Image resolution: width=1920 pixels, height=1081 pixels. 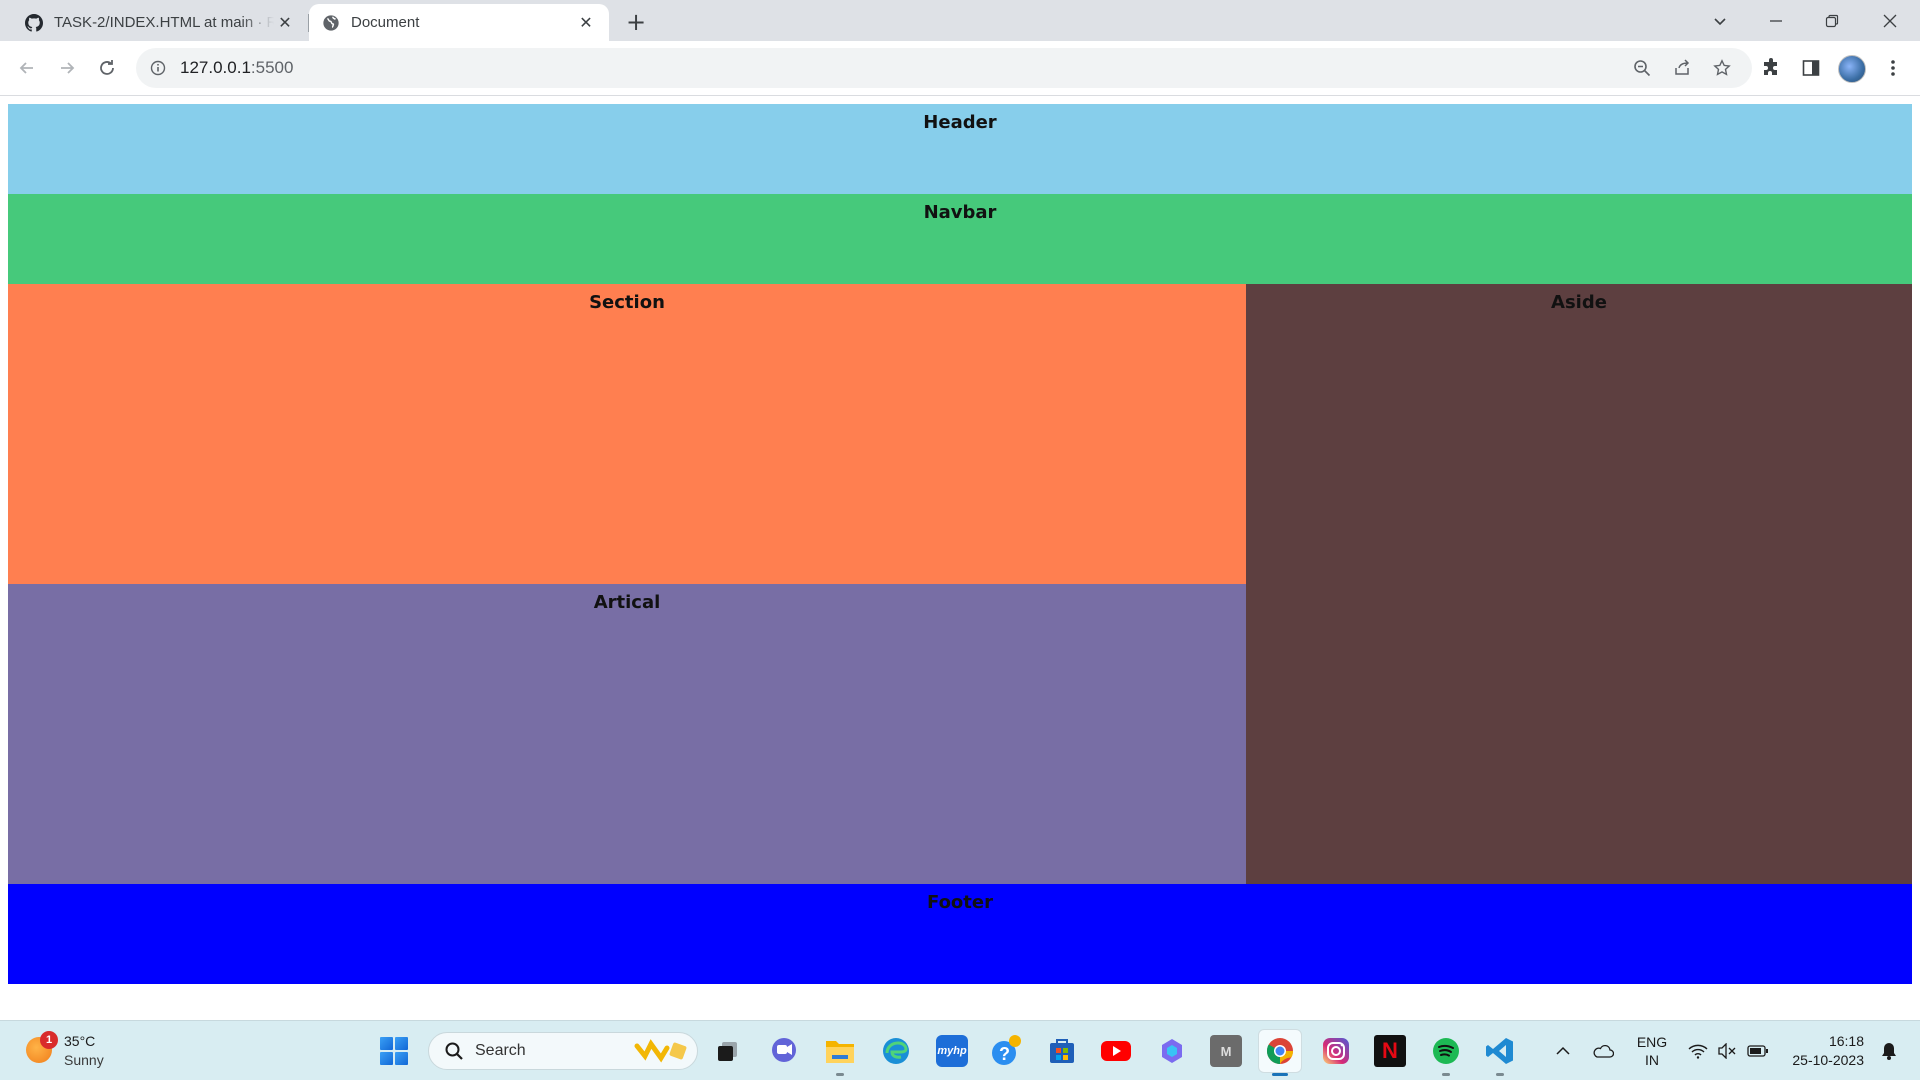 I want to click on weather-temp: 35°C, so click(x=80, y=1041).